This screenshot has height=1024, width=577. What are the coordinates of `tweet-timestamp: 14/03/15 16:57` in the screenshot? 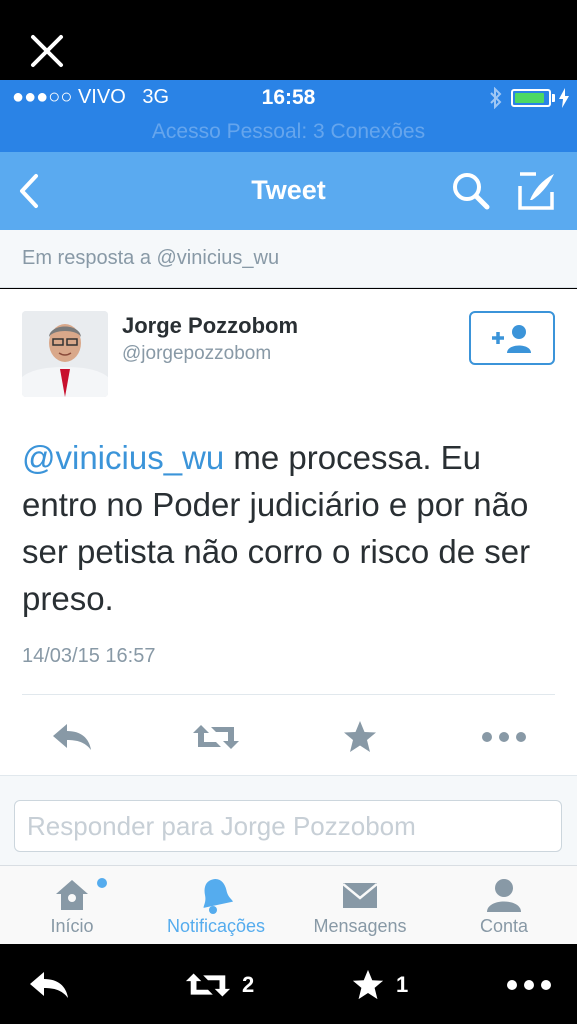 It's located at (89, 656).